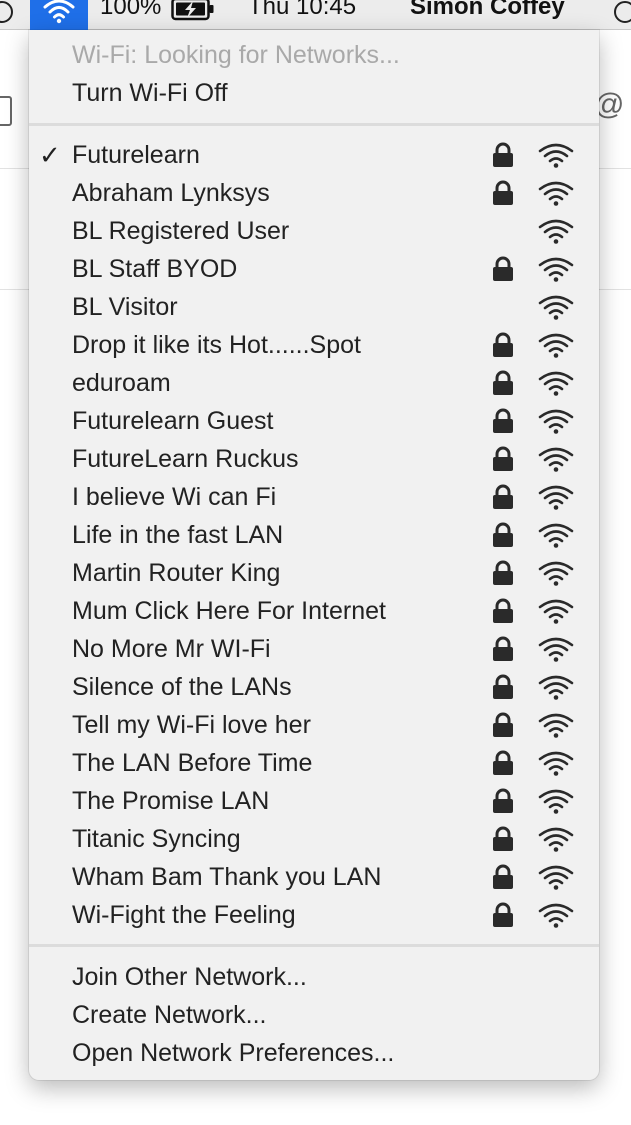 The height and width of the screenshot is (1125, 631). What do you see at coordinates (314, 573) in the screenshot?
I see `network-item: Martin Router King` at bounding box center [314, 573].